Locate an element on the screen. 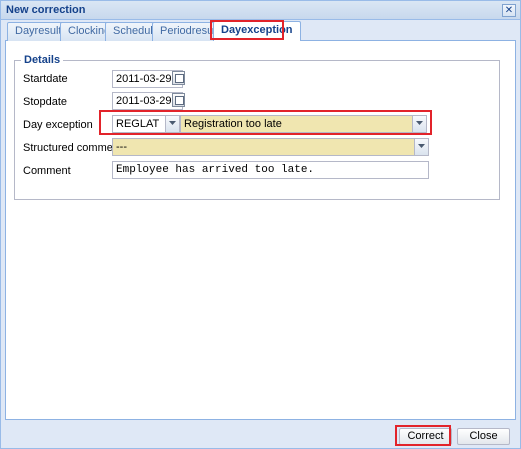  window-titlebar: New correction ✕ is located at coordinates (260, 10).